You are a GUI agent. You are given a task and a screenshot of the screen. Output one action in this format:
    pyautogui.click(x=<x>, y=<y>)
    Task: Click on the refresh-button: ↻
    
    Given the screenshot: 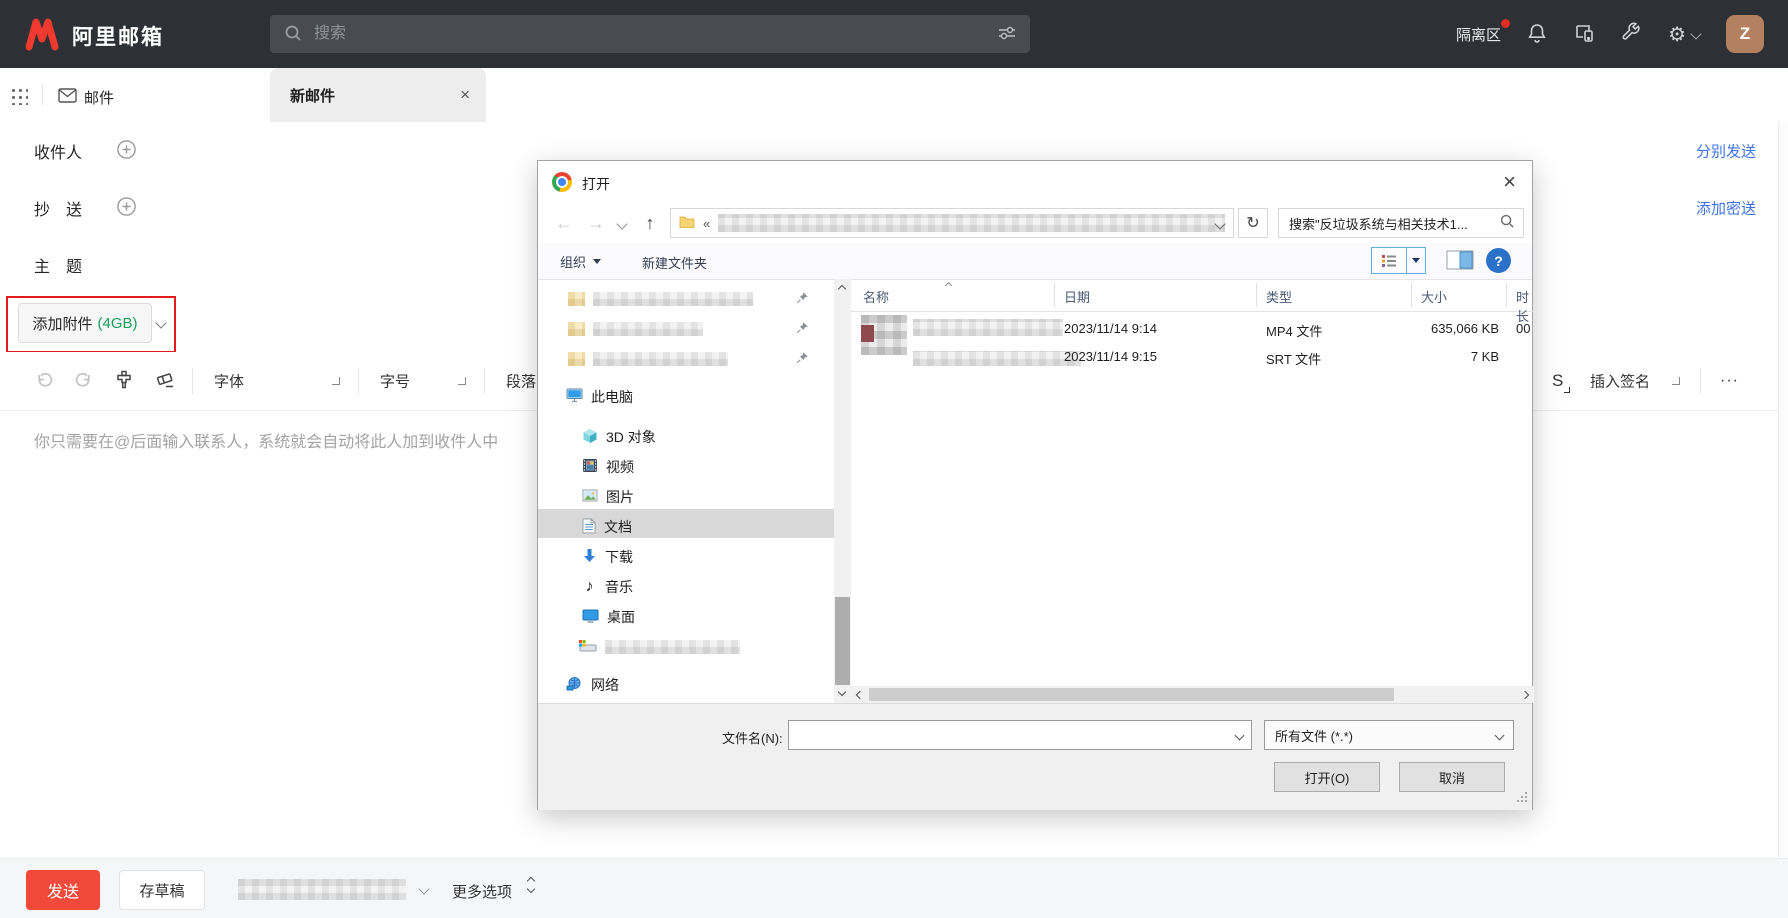 What is the action you would take?
    pyautogui.click(x=1253, y=223)
    